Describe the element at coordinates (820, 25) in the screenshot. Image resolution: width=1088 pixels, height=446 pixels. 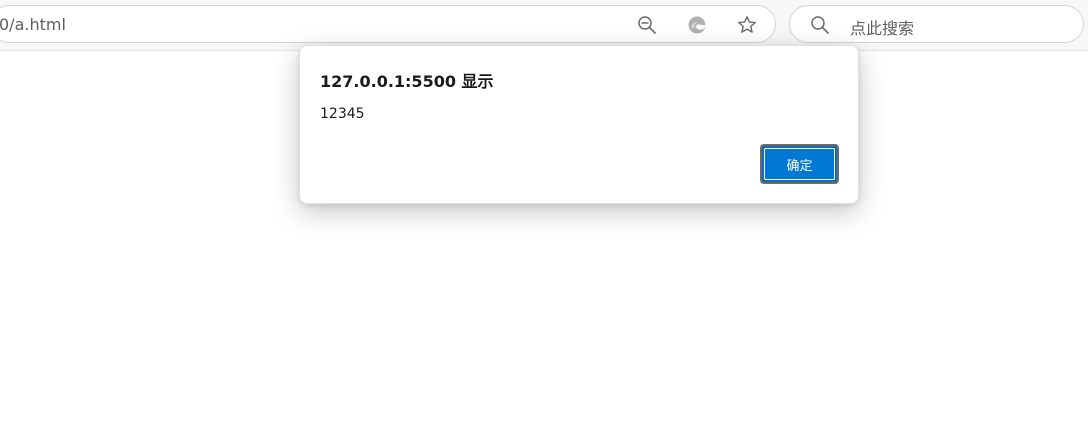
I see `search-icon` at that location.